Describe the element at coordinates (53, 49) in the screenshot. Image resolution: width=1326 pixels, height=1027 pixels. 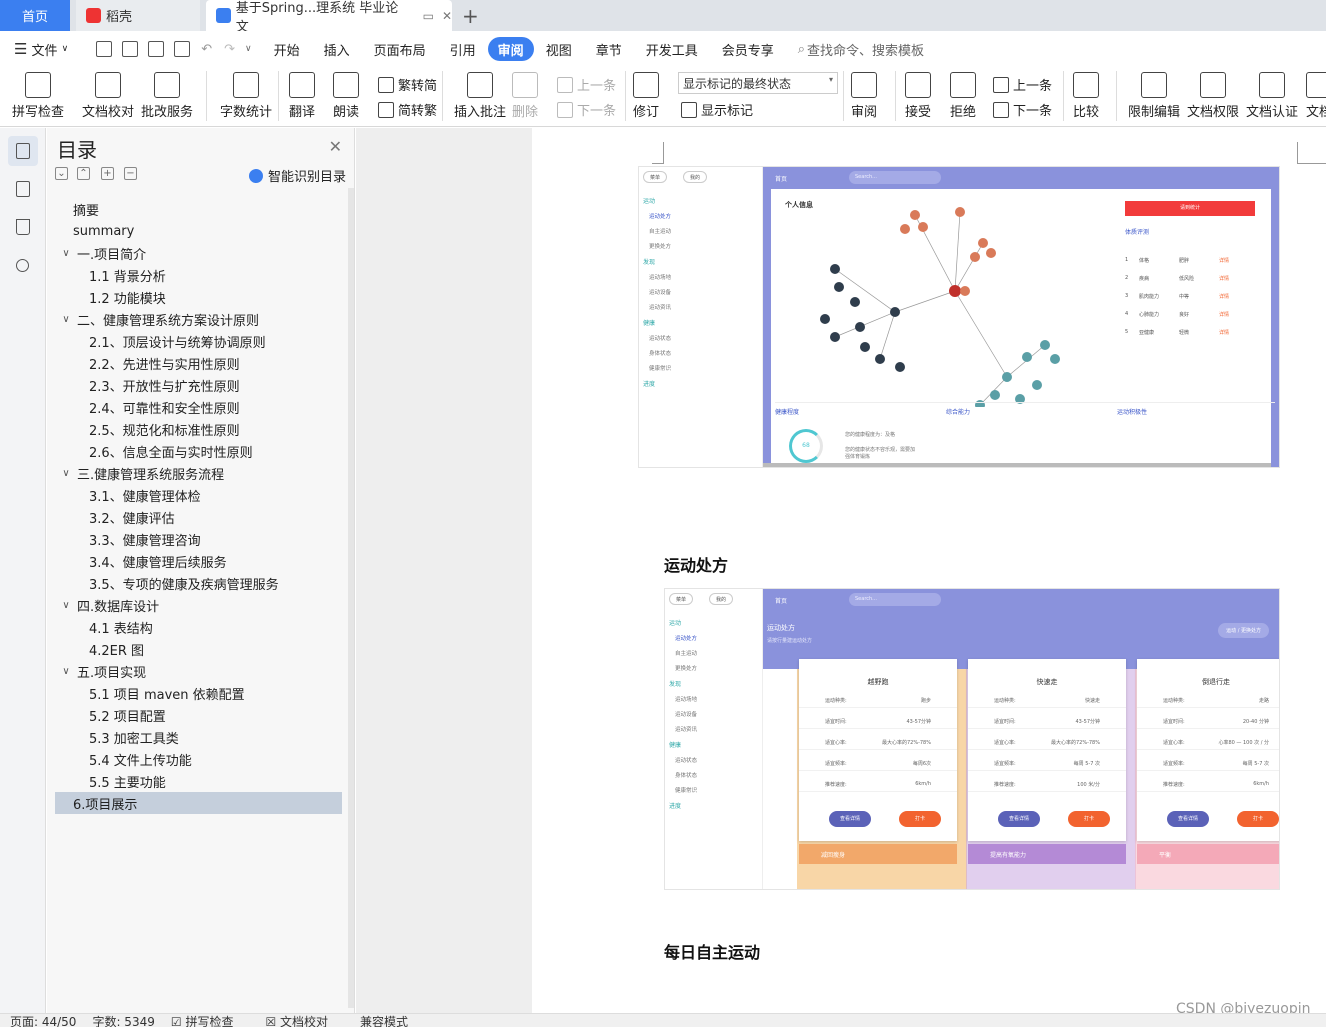
I see `menu-file: 文件 ∨` at that location.